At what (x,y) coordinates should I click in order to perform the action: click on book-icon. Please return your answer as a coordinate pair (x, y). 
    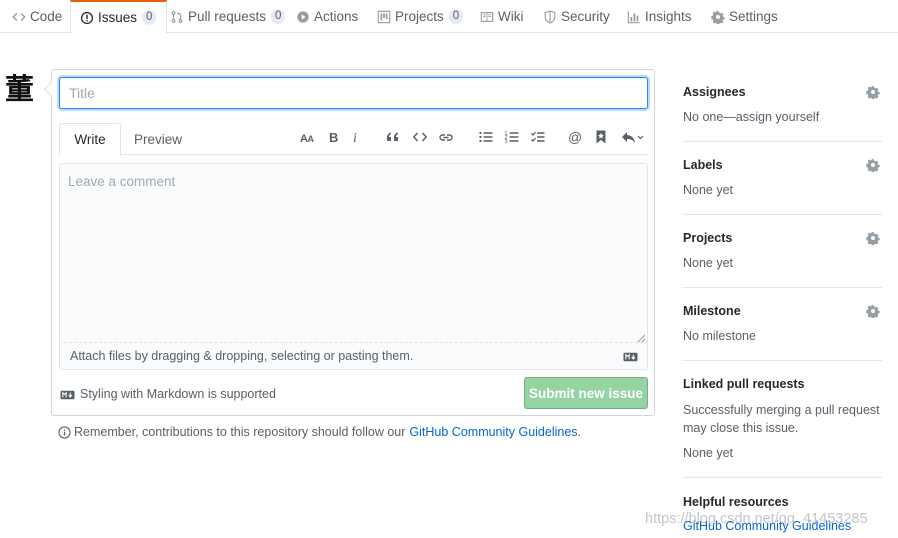
    Looking at the image, I should click on (487, 17).